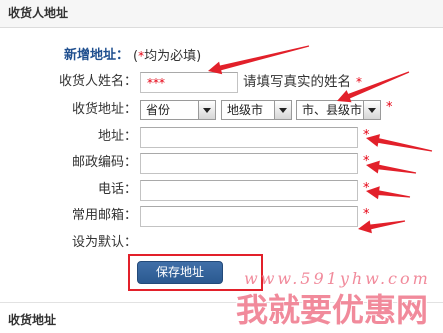 Image resolution: width=443 pixels, height=333 pixels. Describe the element at coordinates (32, 320) in the screenshot. I see `address-list-title: 收货地址` at that location.